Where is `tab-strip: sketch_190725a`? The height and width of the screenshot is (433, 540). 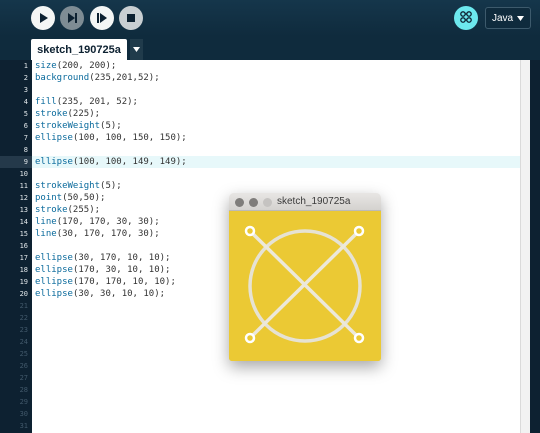 tab-strip: sketch_190725a is located at coordinates (270, 48).